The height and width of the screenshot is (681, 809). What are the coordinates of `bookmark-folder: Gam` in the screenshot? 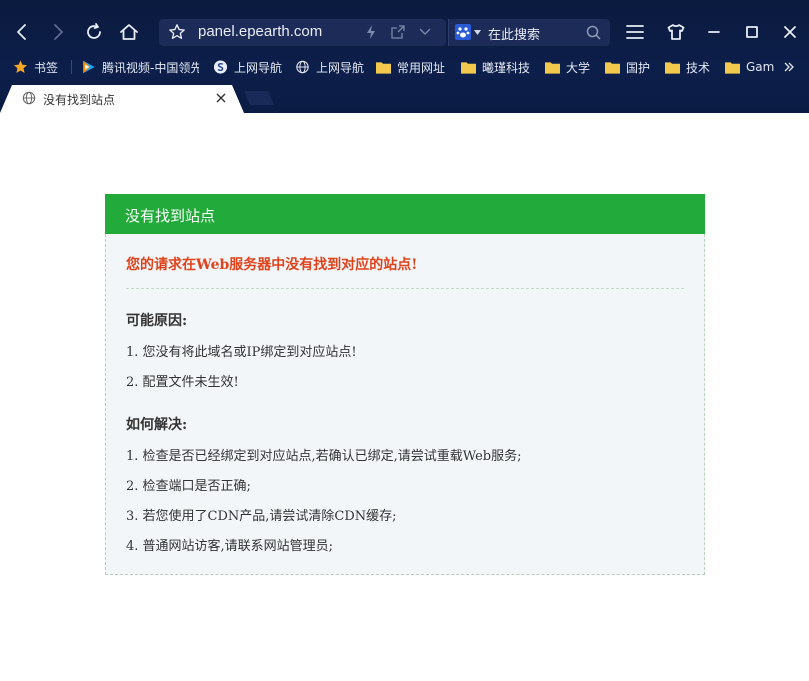 It's located at (750, 67).